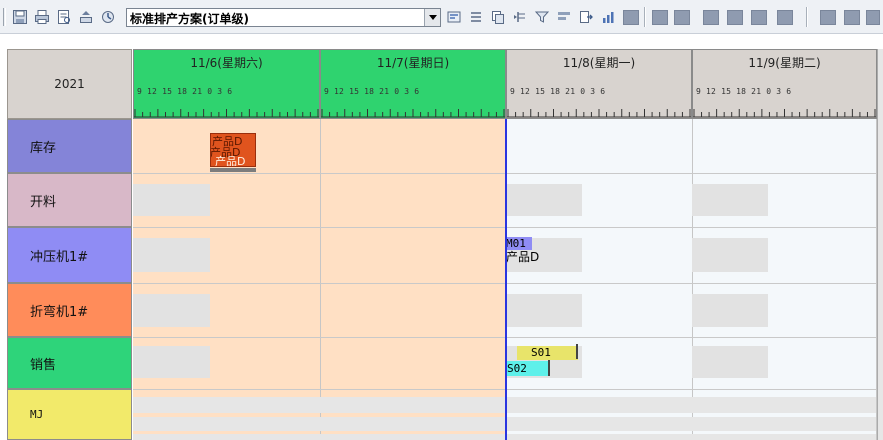 Image resolution: width=883 pixels, height=440 pixels. What do you see at coordinates (42, 17) in the screenshot?
I see `print-icon` at bounding box center [42, 17].